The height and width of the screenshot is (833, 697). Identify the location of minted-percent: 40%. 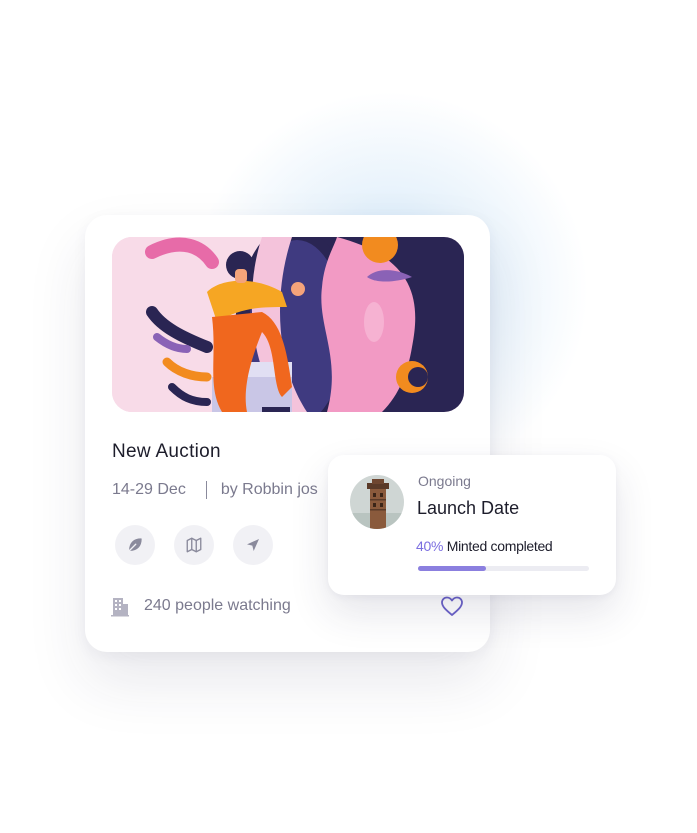
(430, 546).